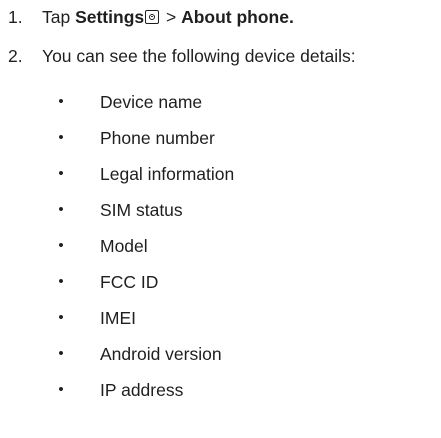  Describe the element at coordinates (59, 17) in the screenshot. I see `step-1-prefix: Tap` at that location.